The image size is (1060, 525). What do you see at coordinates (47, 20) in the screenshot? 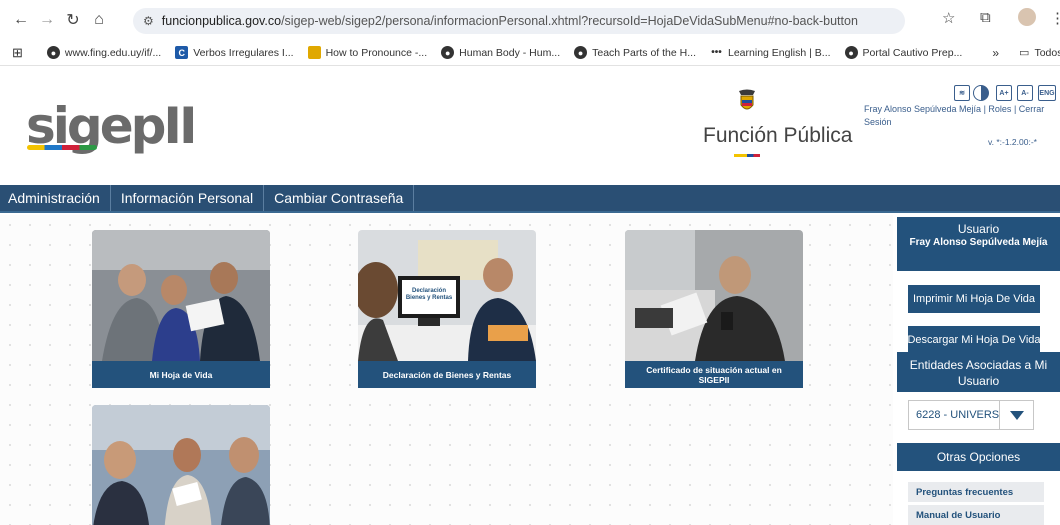
I see `forward-icon: →` at bounding box center [47, 20].